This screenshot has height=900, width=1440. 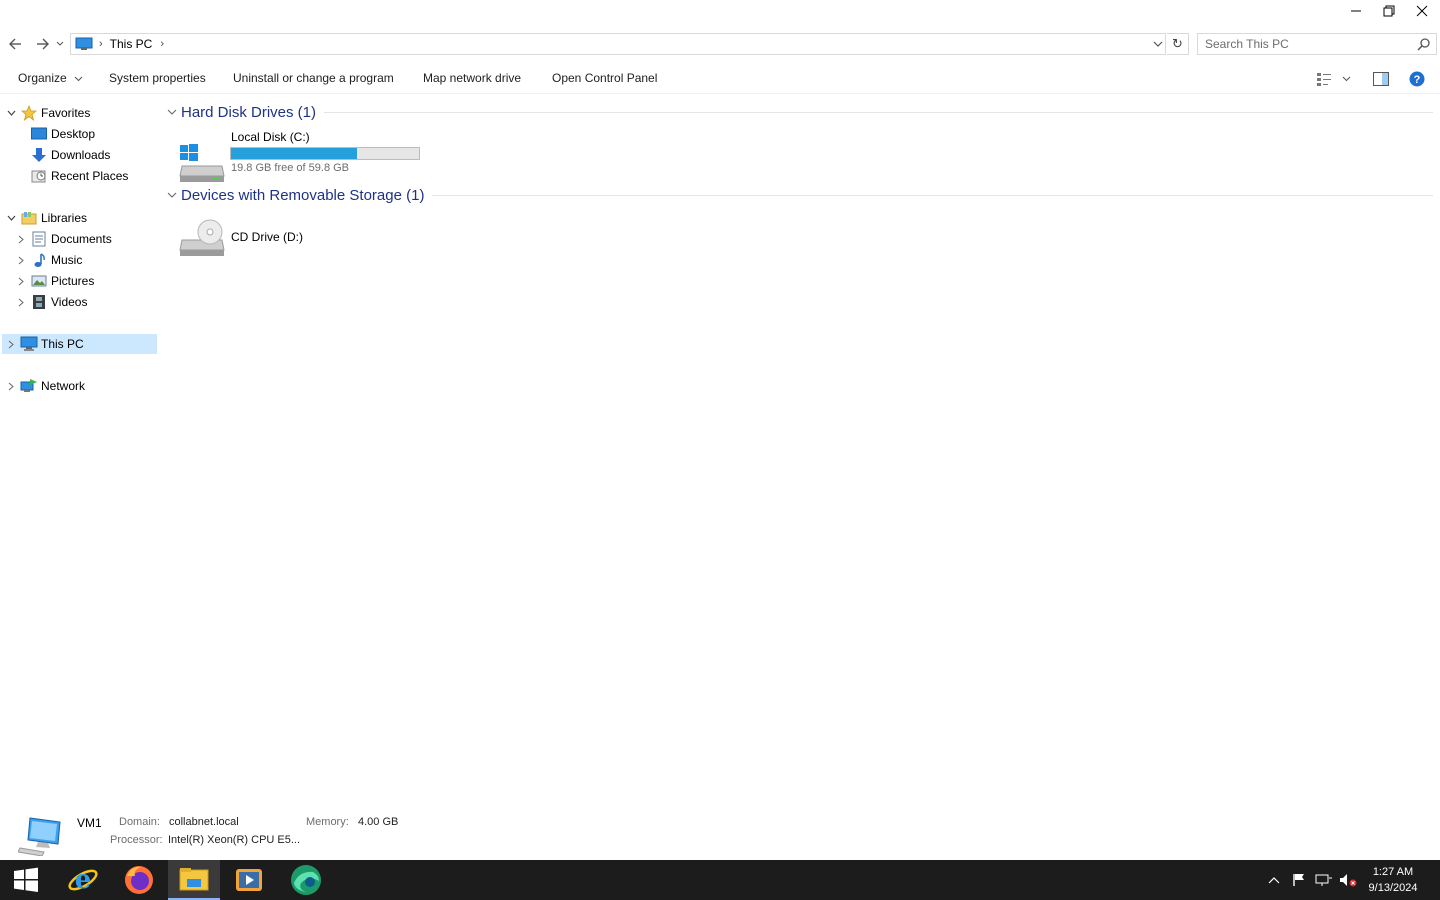 What do you see at coordinates (1381, 79) in the screenshot?
I see `preview-pane-button` at bounding box center [1381, 79].